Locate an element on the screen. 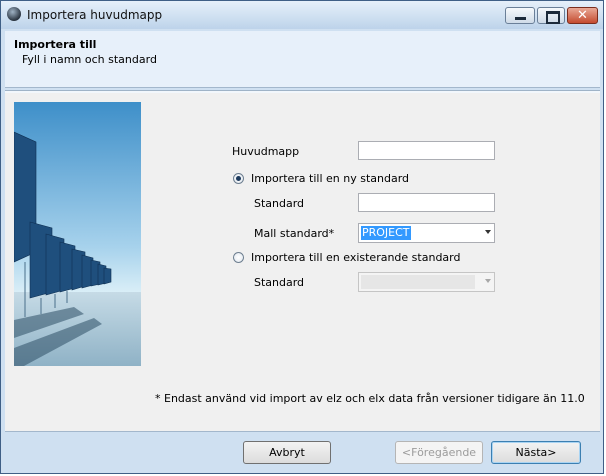 This screenshot has height=476, width=606. minimize-icon is located at coordinates (520, 18).